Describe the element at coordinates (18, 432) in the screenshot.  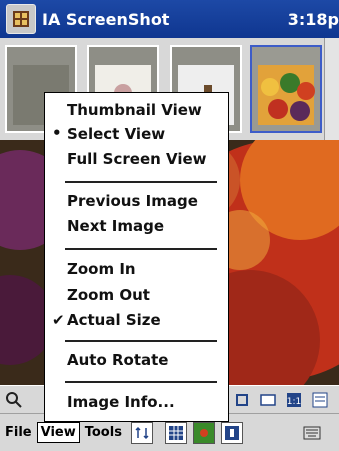
I see `menu-file: File` at that location.